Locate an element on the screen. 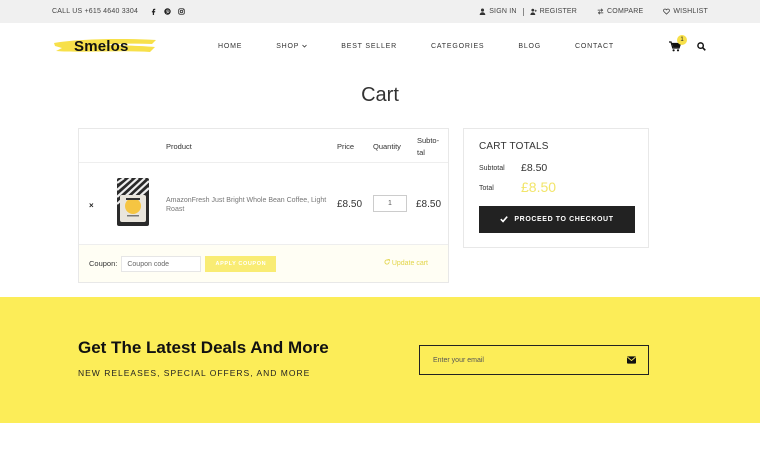 The height and width of the screenshot is (454, 760). header-price: Price is located at coordinates (346, 146).